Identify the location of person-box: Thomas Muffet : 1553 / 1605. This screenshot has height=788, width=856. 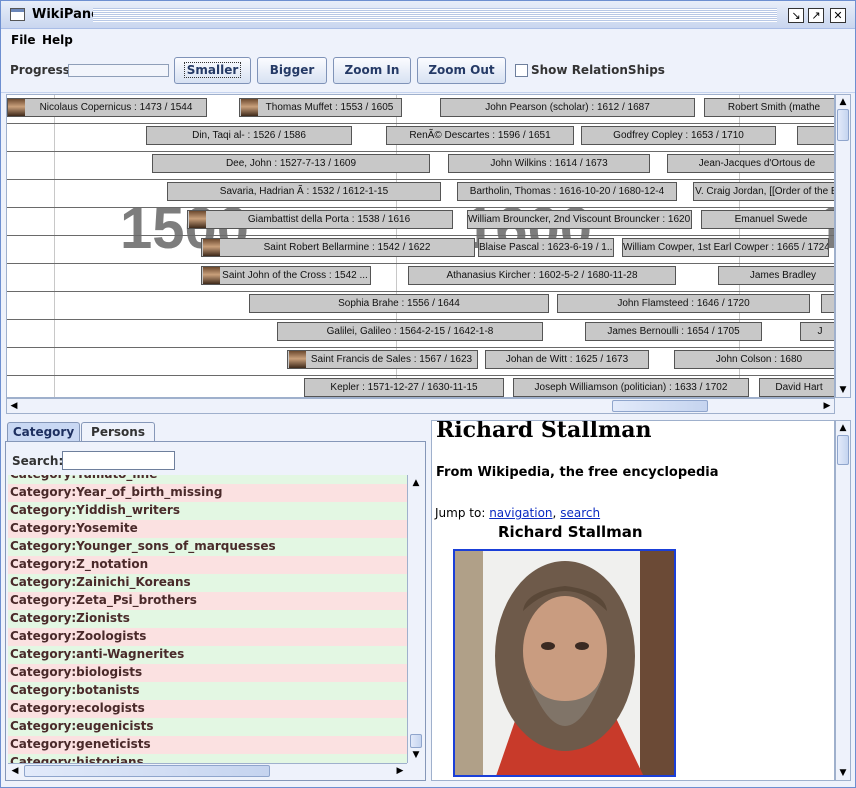
(320, 107).